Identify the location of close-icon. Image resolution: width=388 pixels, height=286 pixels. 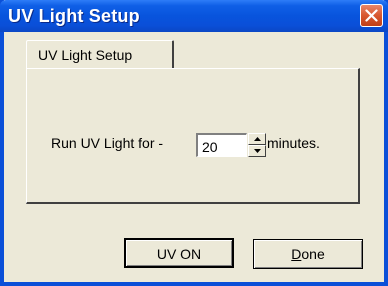
(371, 15).